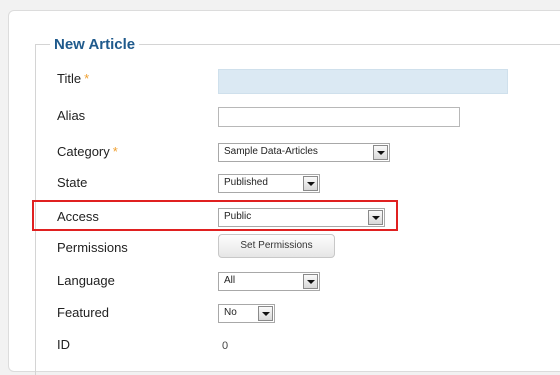  I want to click on category-select: Sample Data-Articles, so click(304, 152).